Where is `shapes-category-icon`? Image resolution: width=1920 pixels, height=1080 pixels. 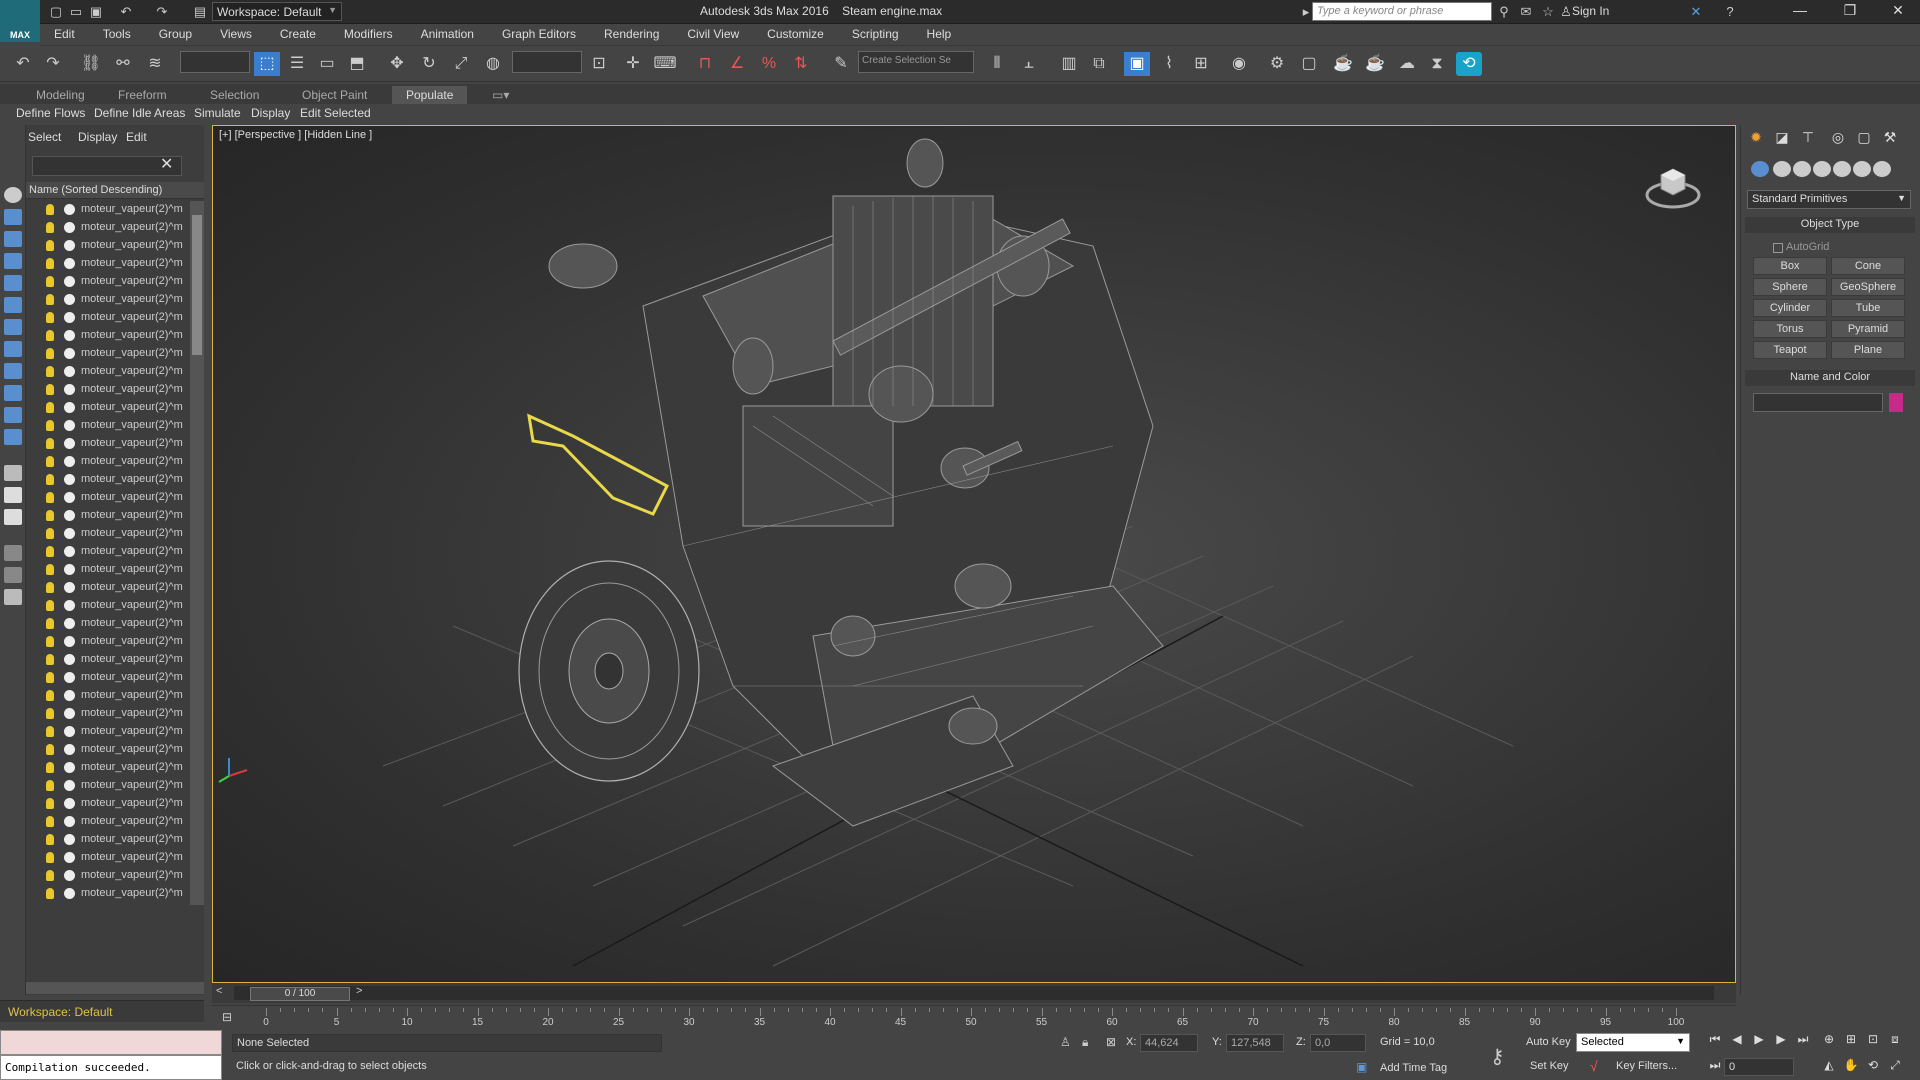 shapes-category-icon is located at coordinates (1782, 169).